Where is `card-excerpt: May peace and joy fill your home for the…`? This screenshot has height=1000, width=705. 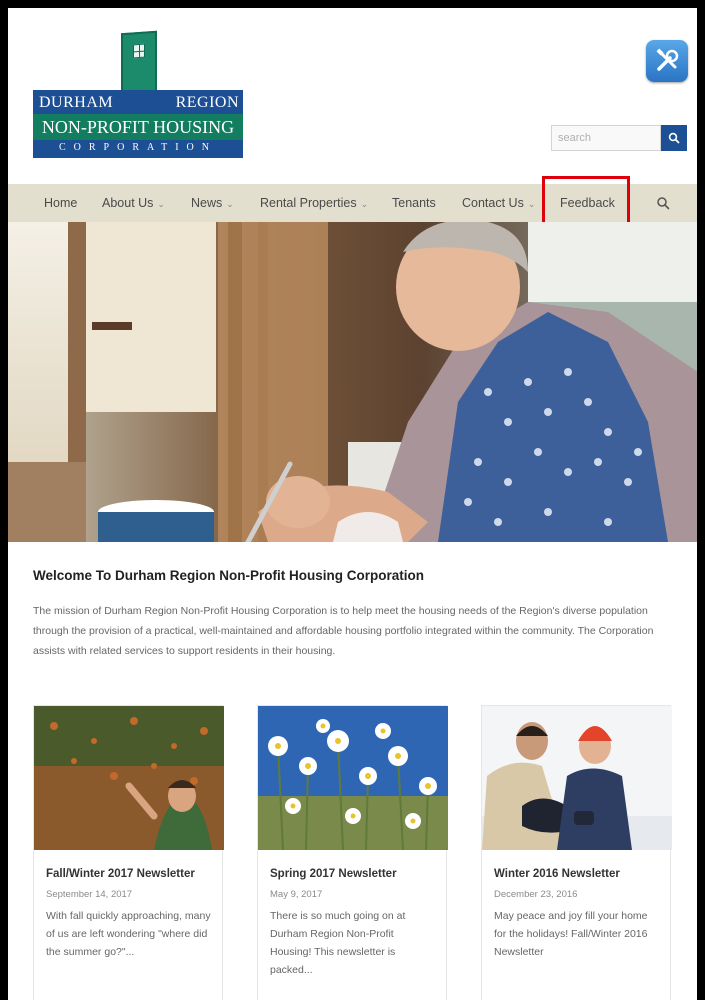 card-excerpt: May peace and joy fill your home for the… is located at coordinates (571, 934).